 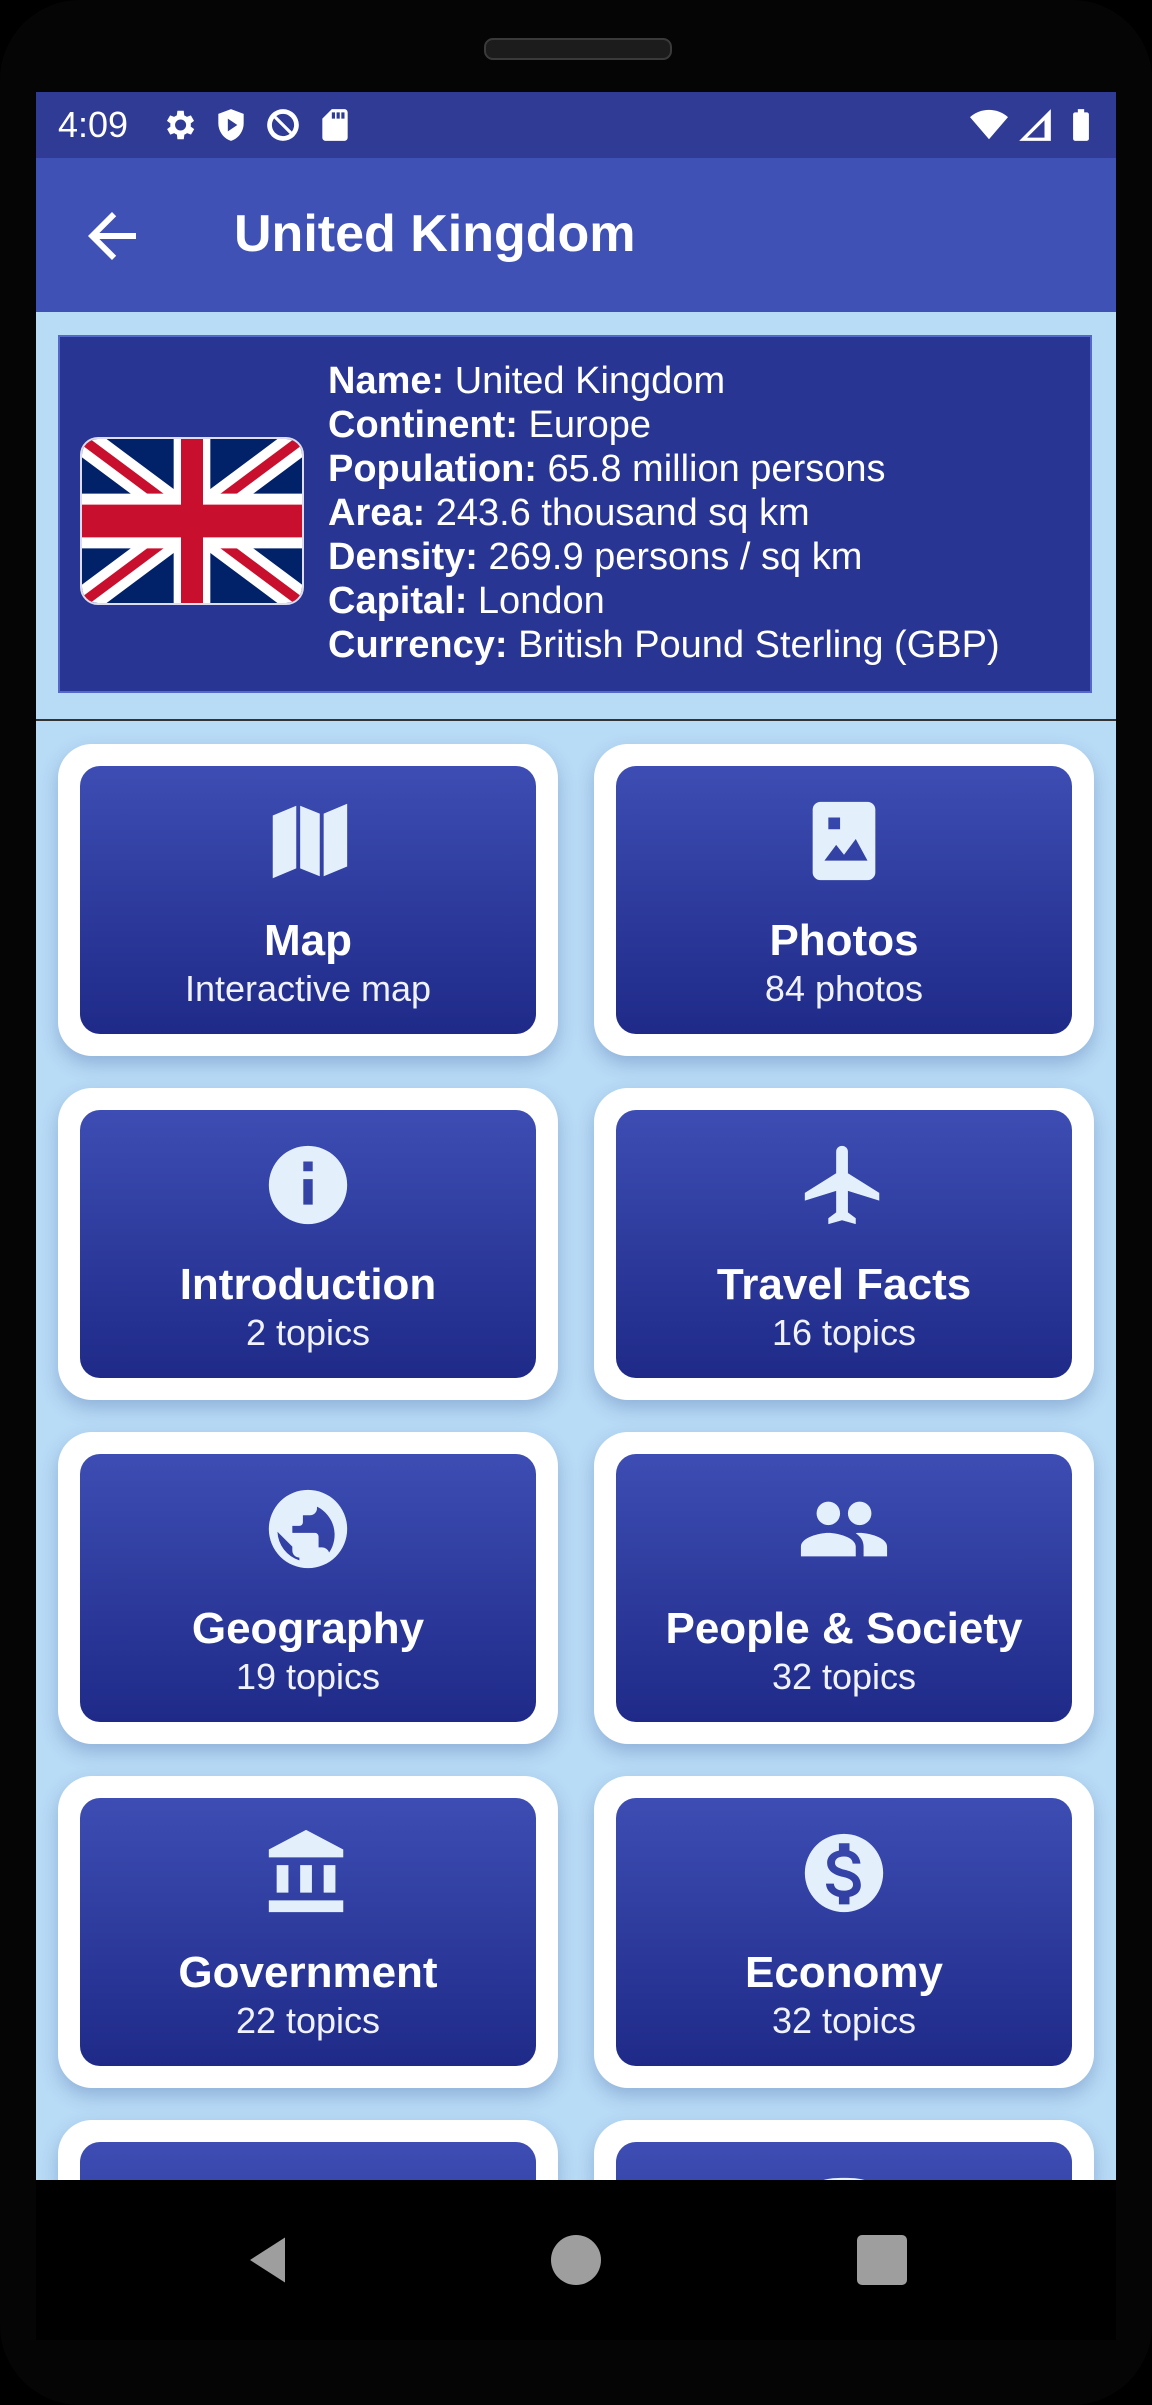 I want to click on tile-title: Geography, so click(x=308, y=1628).